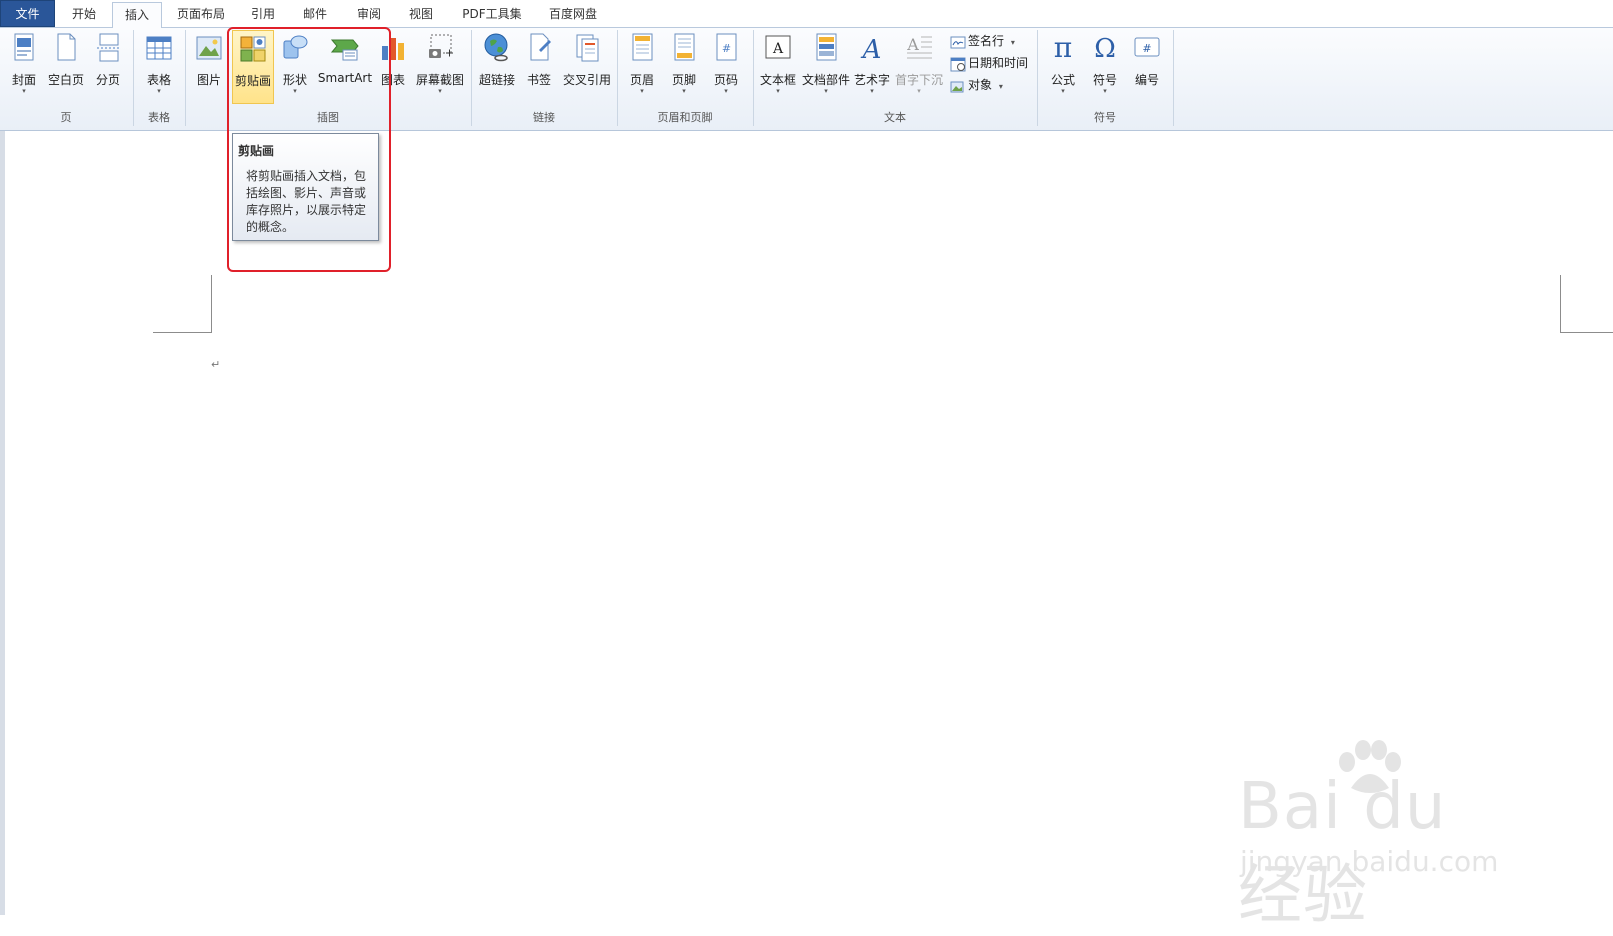  I want to click on tab-references: 引用, so click(263, 15).